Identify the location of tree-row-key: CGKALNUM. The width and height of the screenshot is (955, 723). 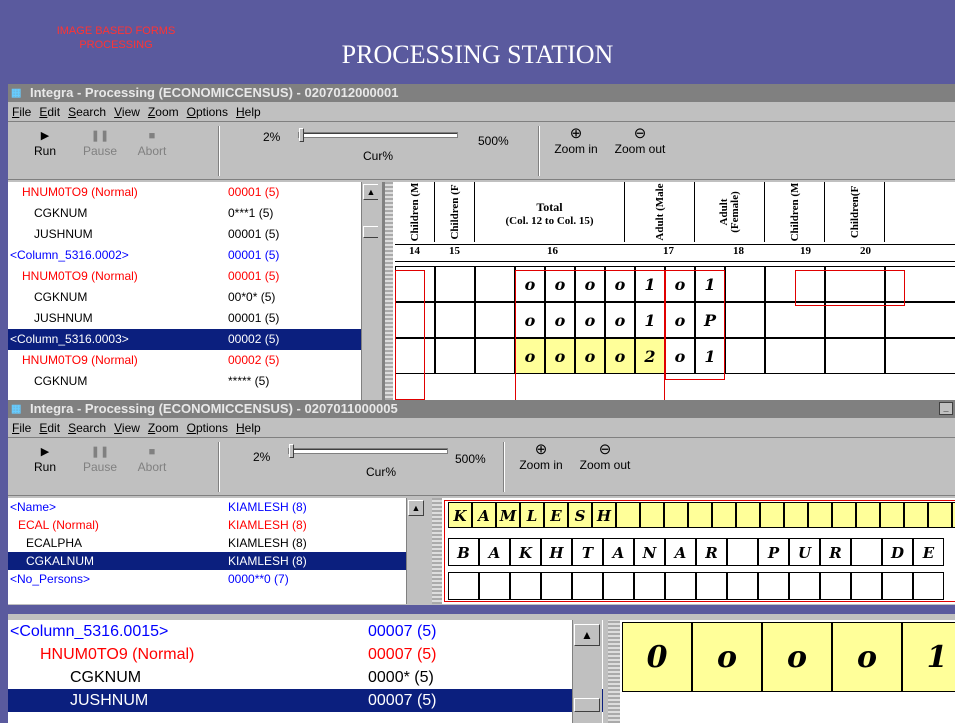
(60, 561).